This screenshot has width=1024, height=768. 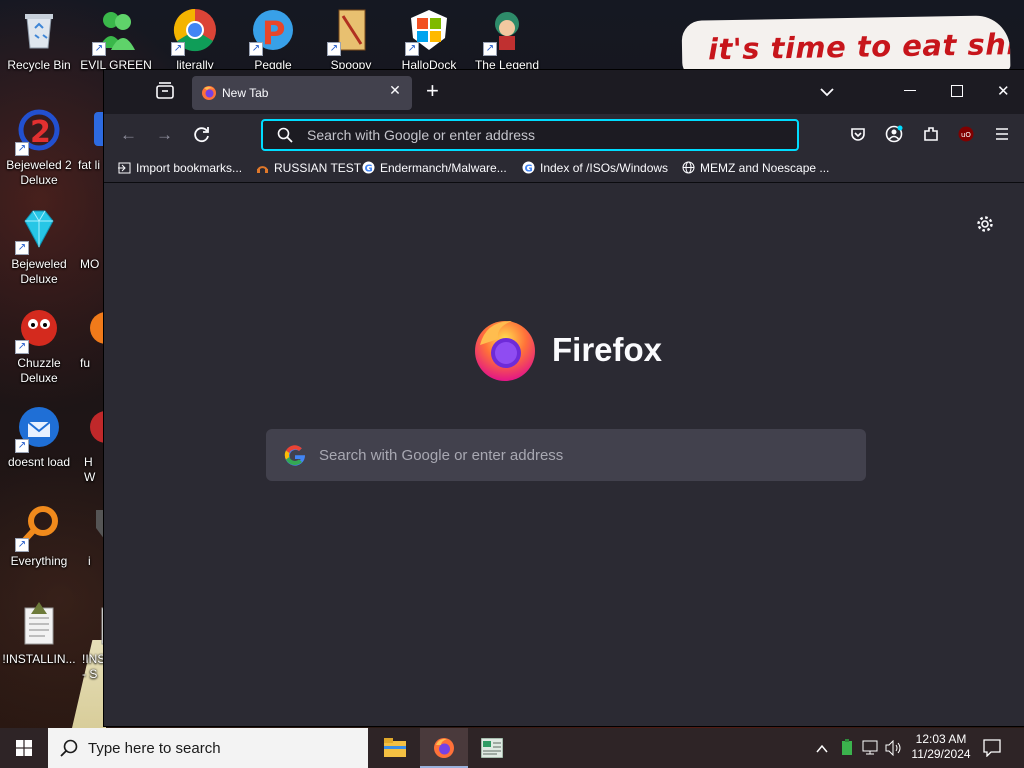 What do you see at coordinates (262, 167) in the screenshot?
I see `headphones-favicon` at bounding box center [262, 167].